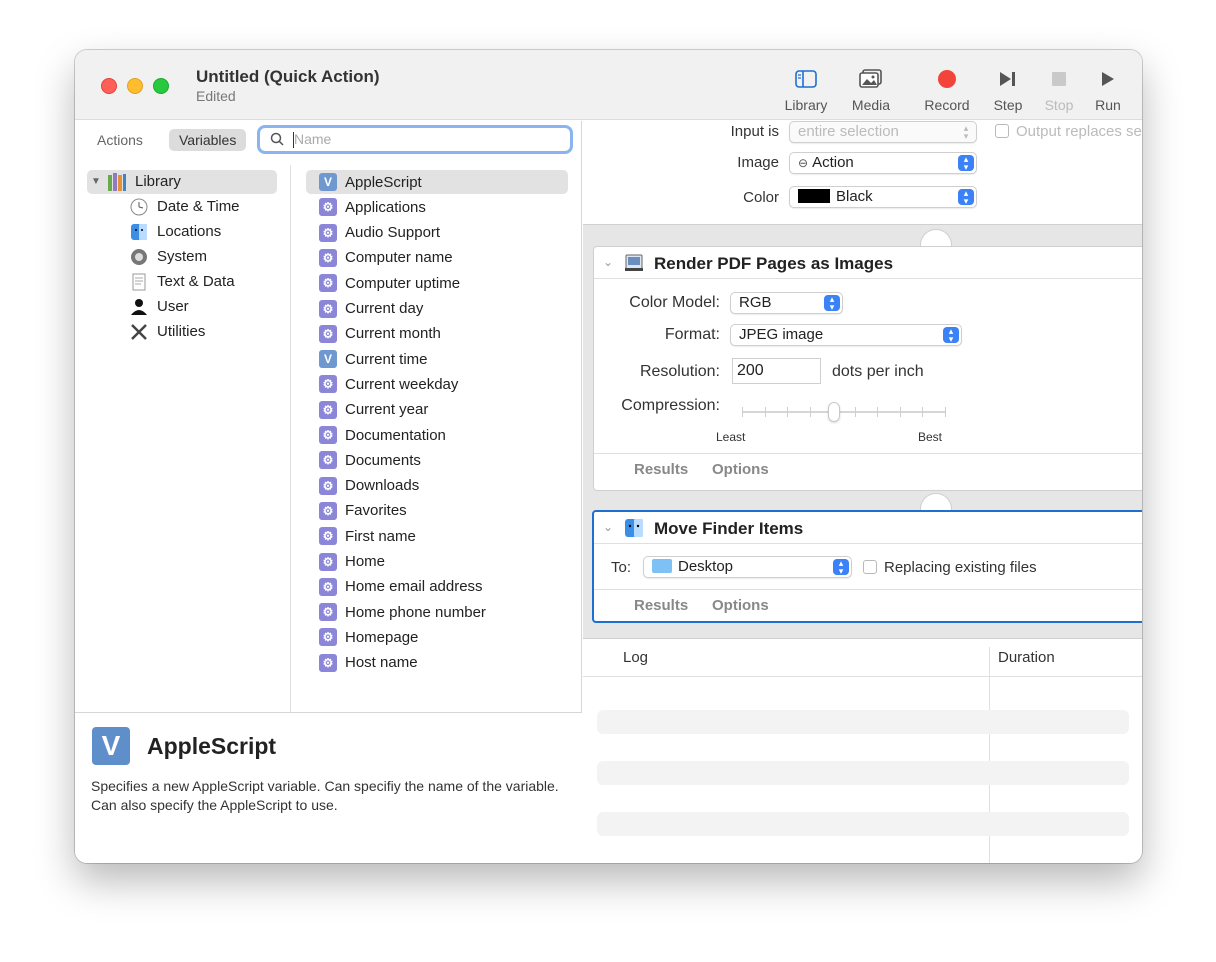 The image size is (1216, 962). Describe the element at coordinates (761, 197) in the screenshot. I see `color-label: Color` at that location.